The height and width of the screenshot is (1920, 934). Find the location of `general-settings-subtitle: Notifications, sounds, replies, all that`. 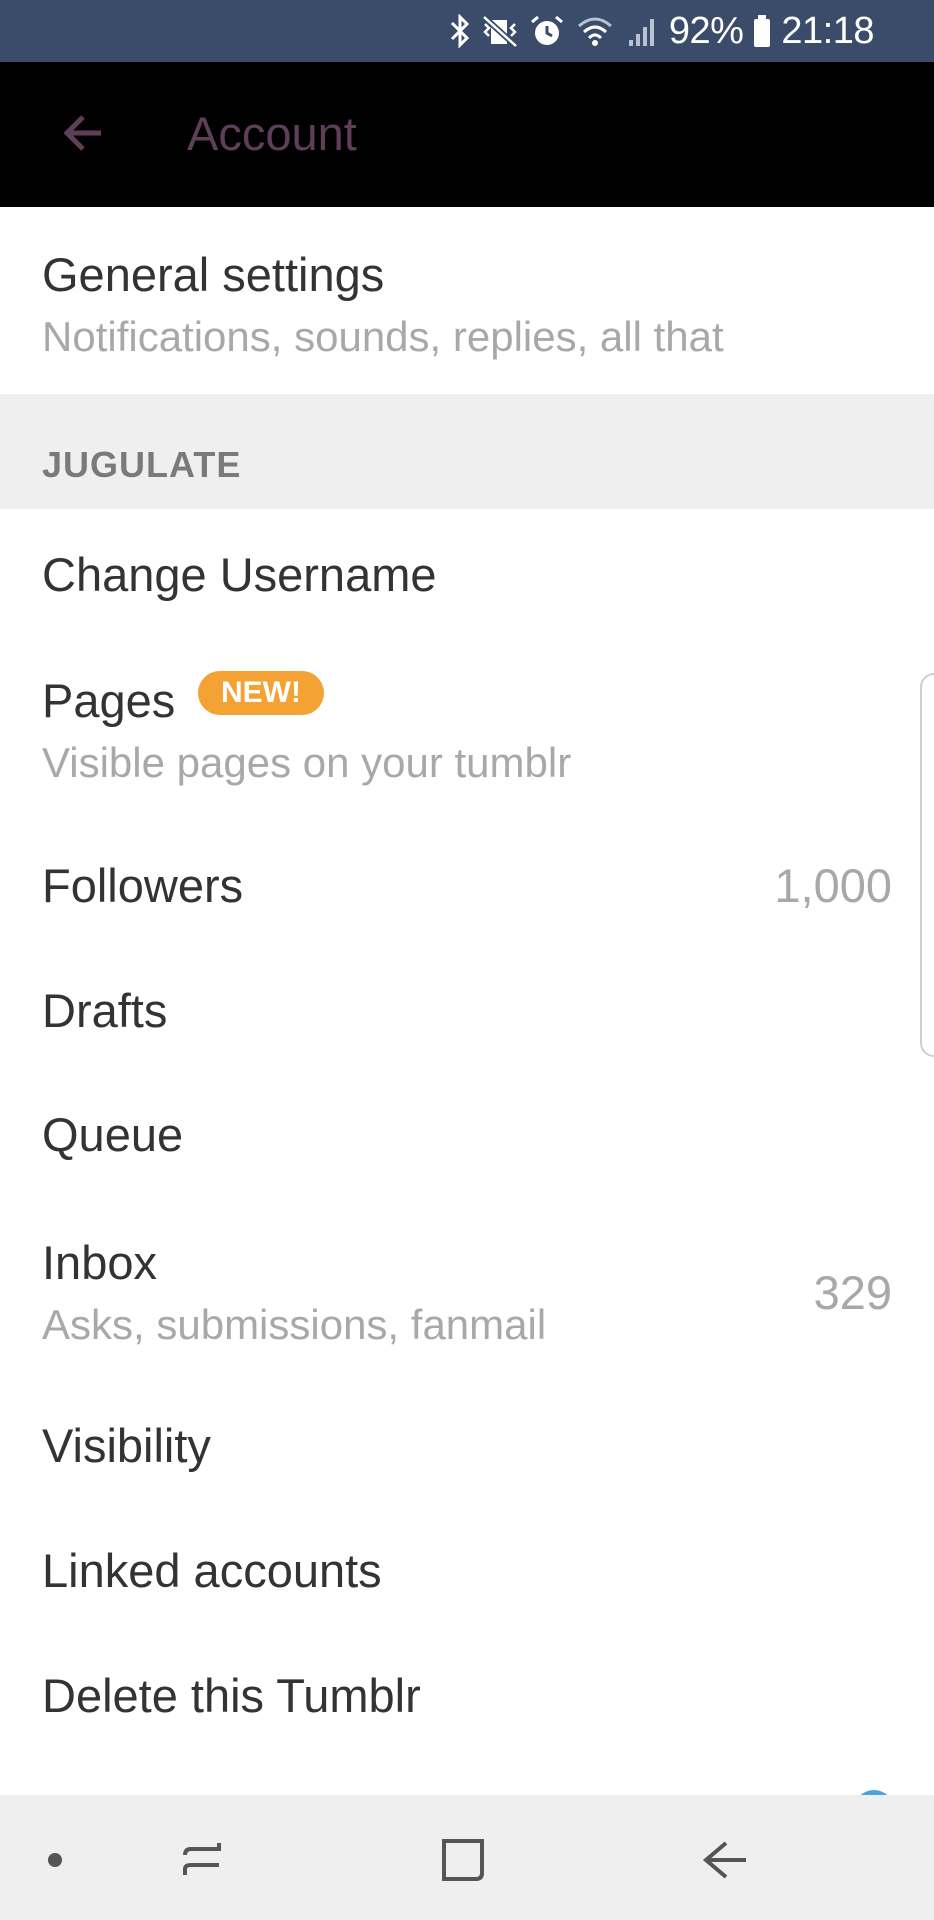

general-settings-subtitle: Notifications, sounds, replies, all that is located at coordinates (383, 336).